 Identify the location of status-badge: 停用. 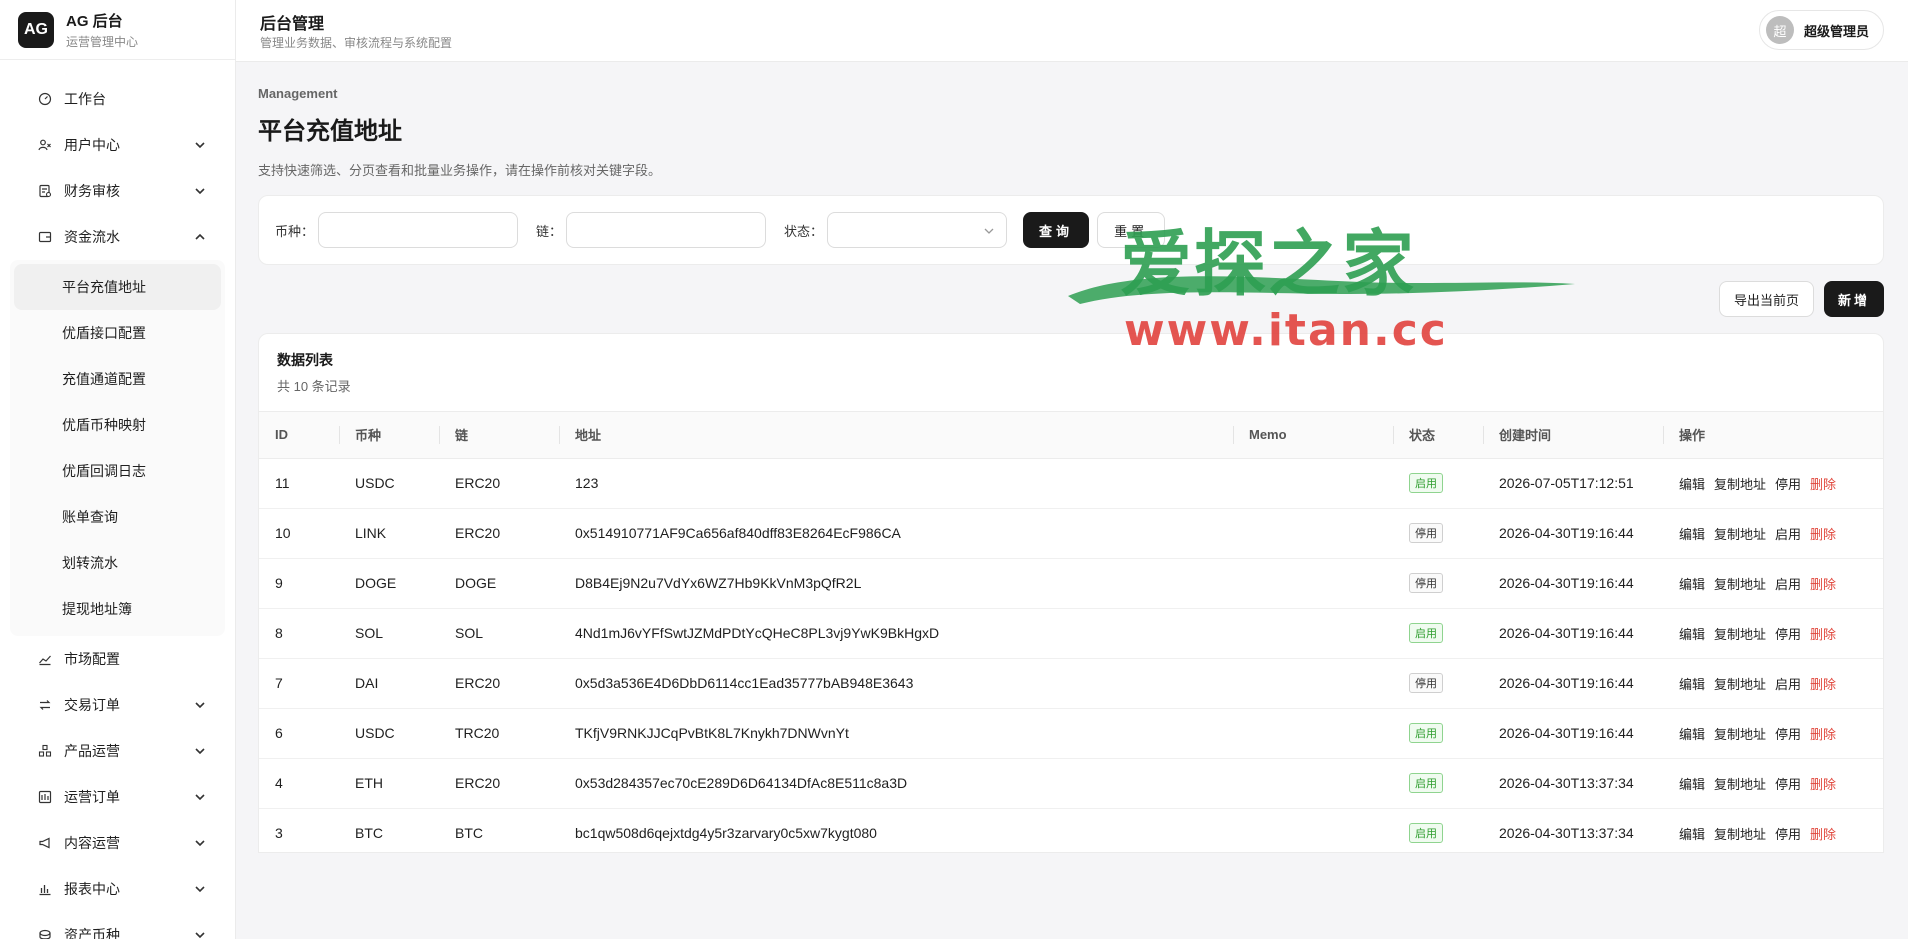
(1426, 533).